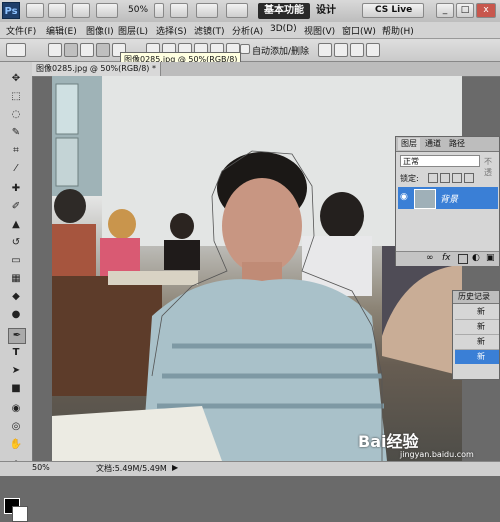 This screenshot has height=522, width=500. I want to click on lock-all-icon, so click(469, 178).